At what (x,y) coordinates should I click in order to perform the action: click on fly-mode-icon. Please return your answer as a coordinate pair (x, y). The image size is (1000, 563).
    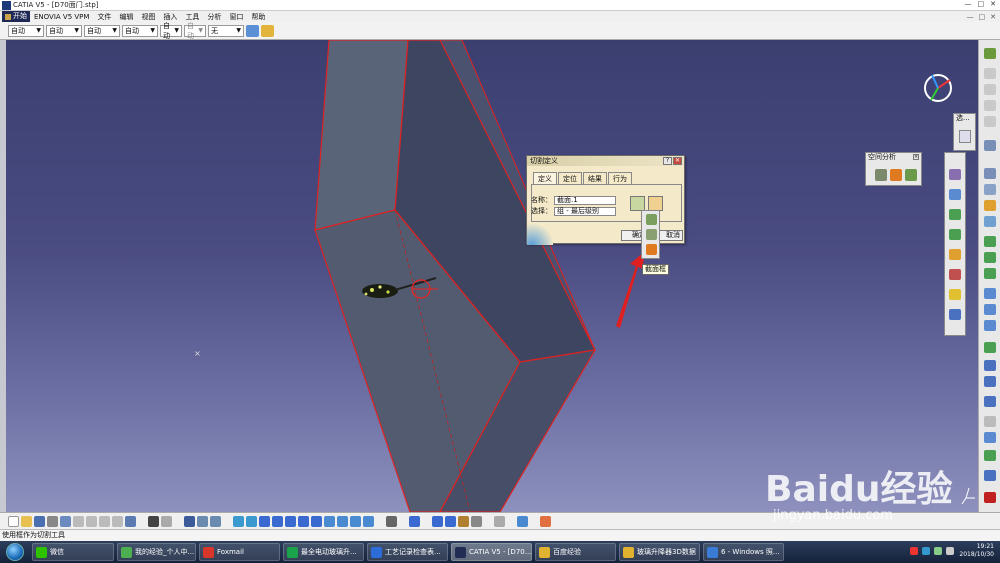
    Looking at the image, I should click on (238, 521).